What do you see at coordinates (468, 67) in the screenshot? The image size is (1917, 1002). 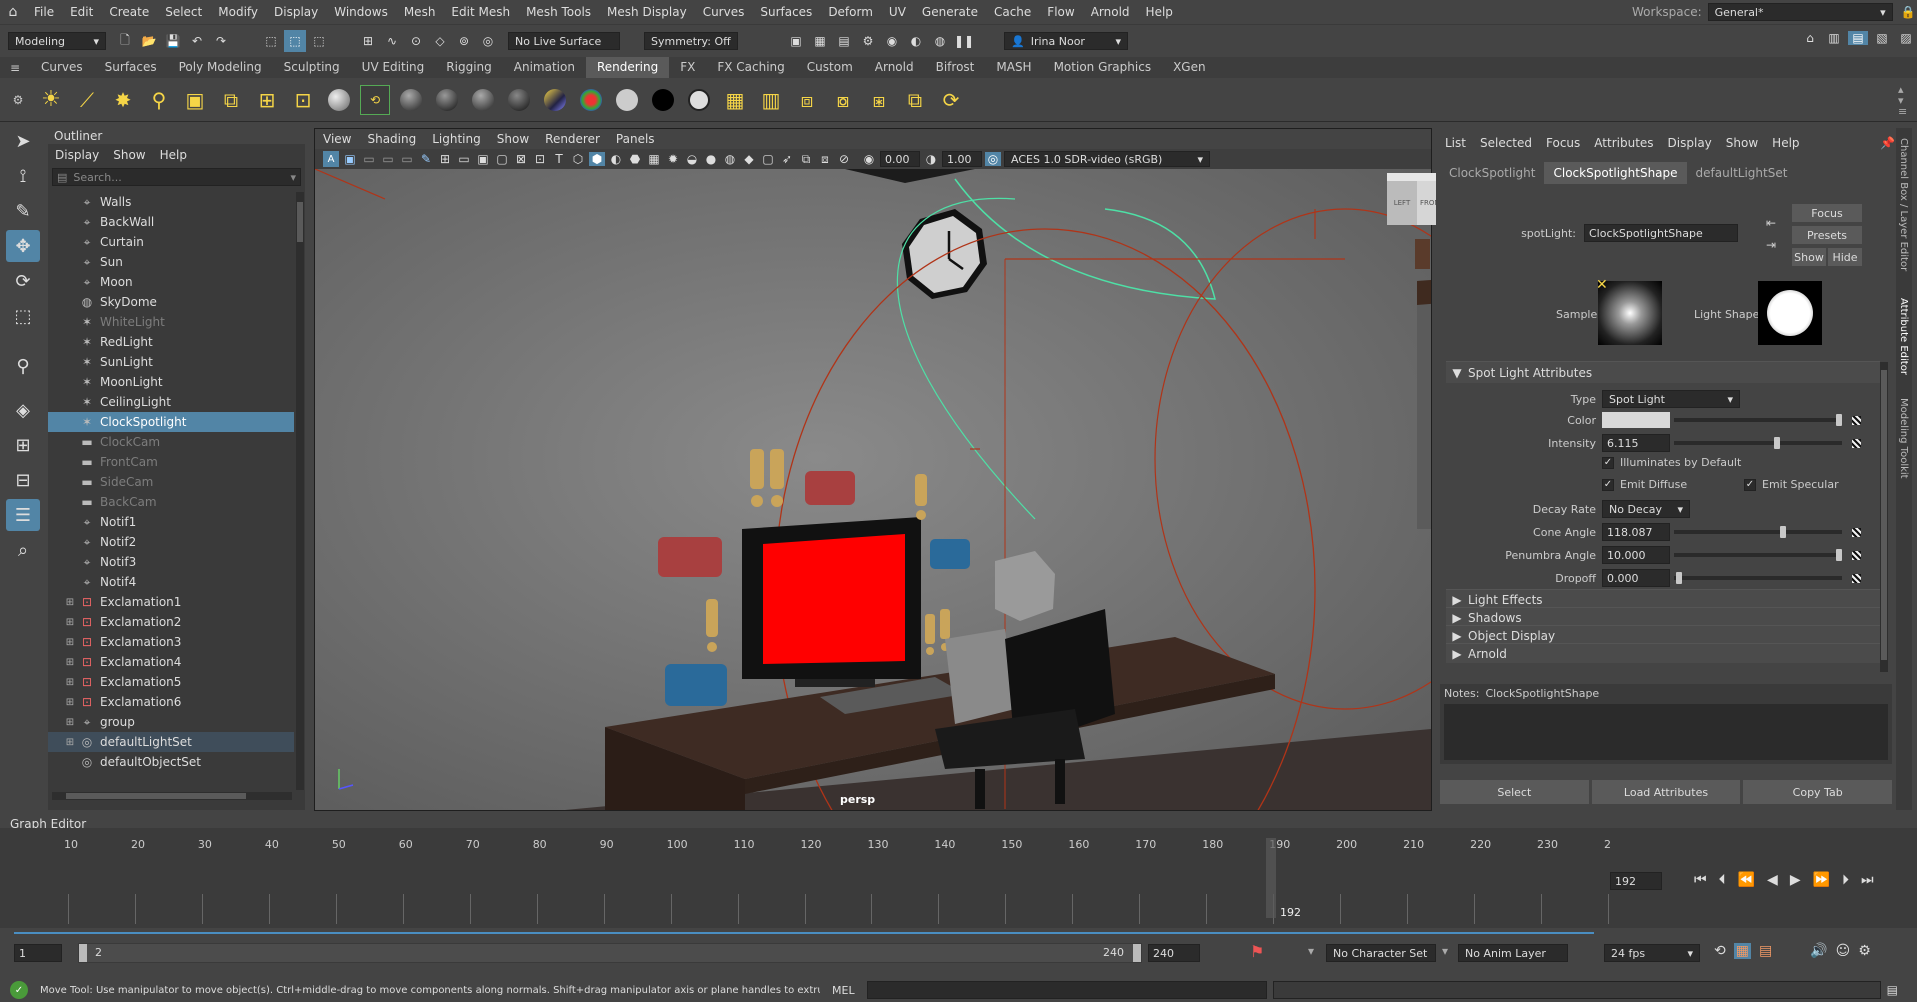 I see `shelf-tab-rigging: Rigging` at bounding box center [468, 67].